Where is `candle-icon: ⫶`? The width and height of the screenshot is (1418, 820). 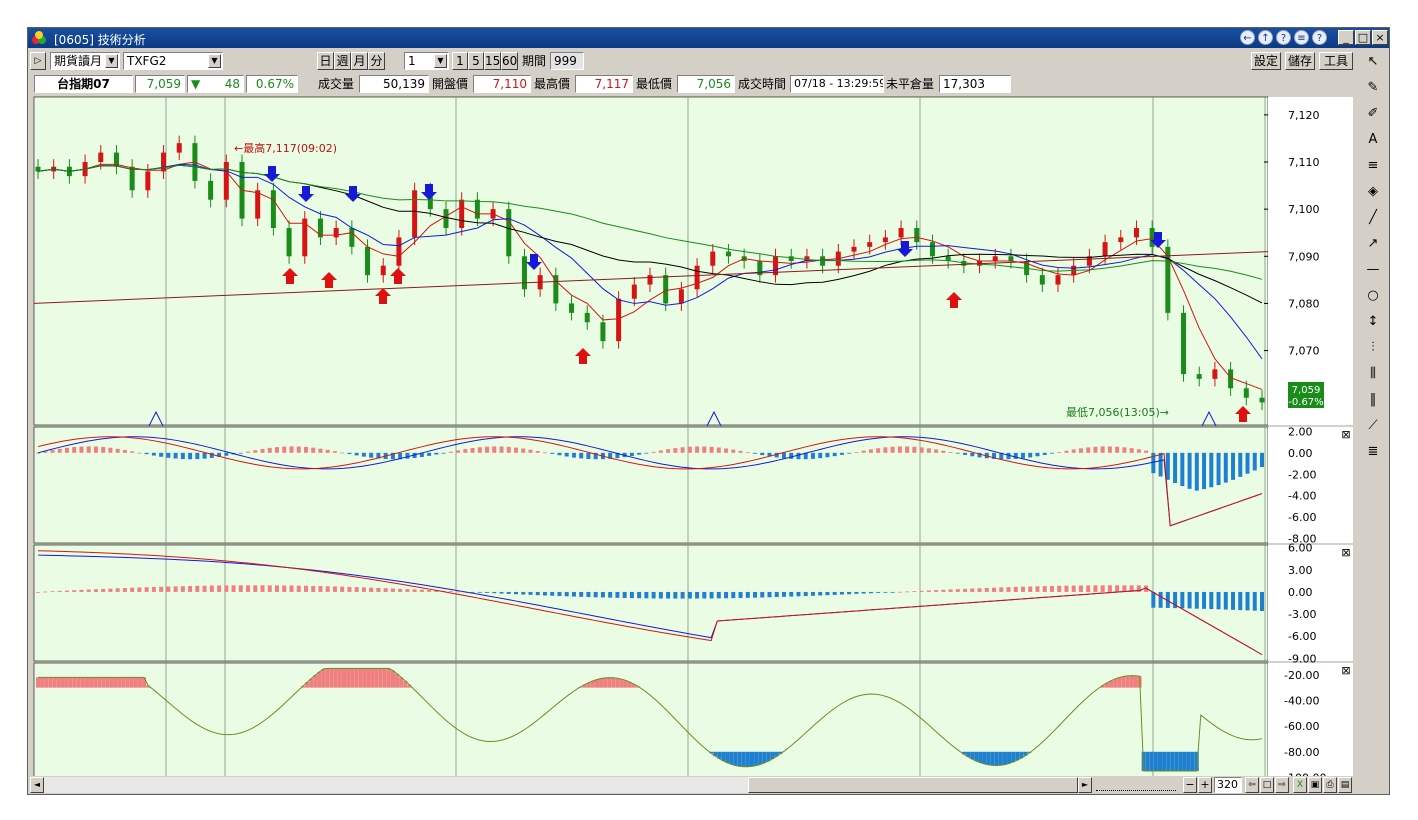 candle-icon: ⫶ is located at coordinates (1373, 348).